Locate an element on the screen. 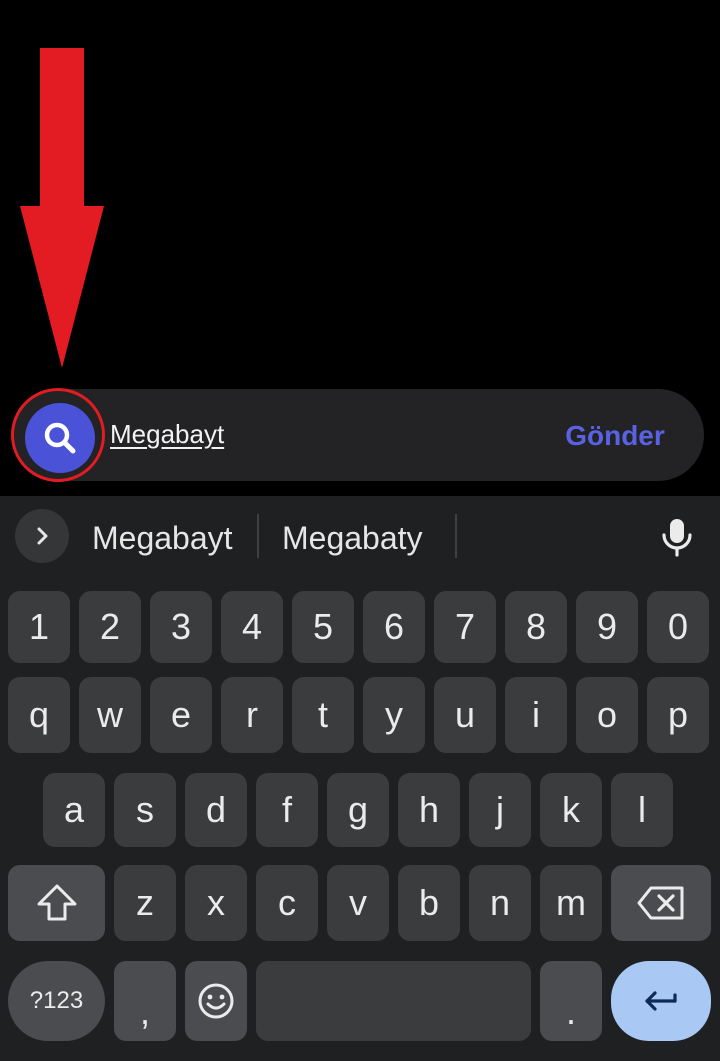  backspace-icon is located at coordinates (660, 903).